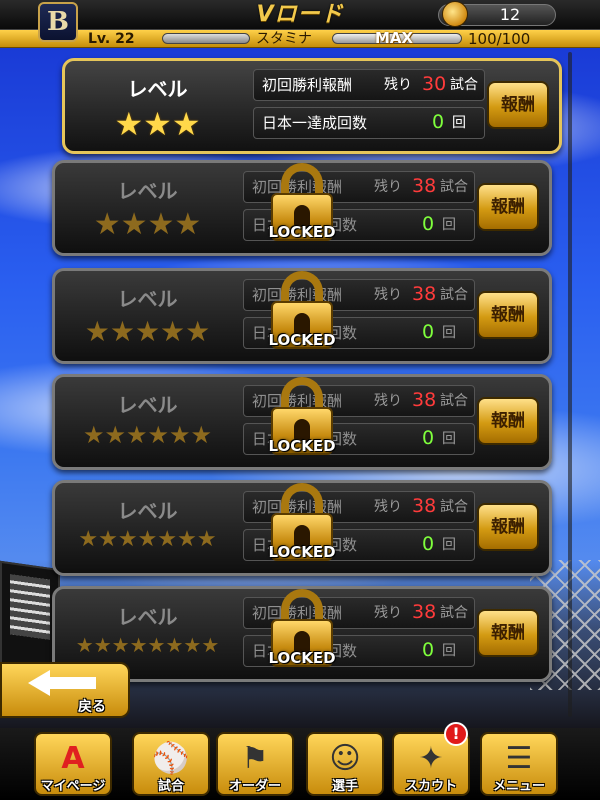 Image resolution: width=600 pixels, height=800 pixels. I want to click on lineup-icon: ⚑, so click(255, 758).